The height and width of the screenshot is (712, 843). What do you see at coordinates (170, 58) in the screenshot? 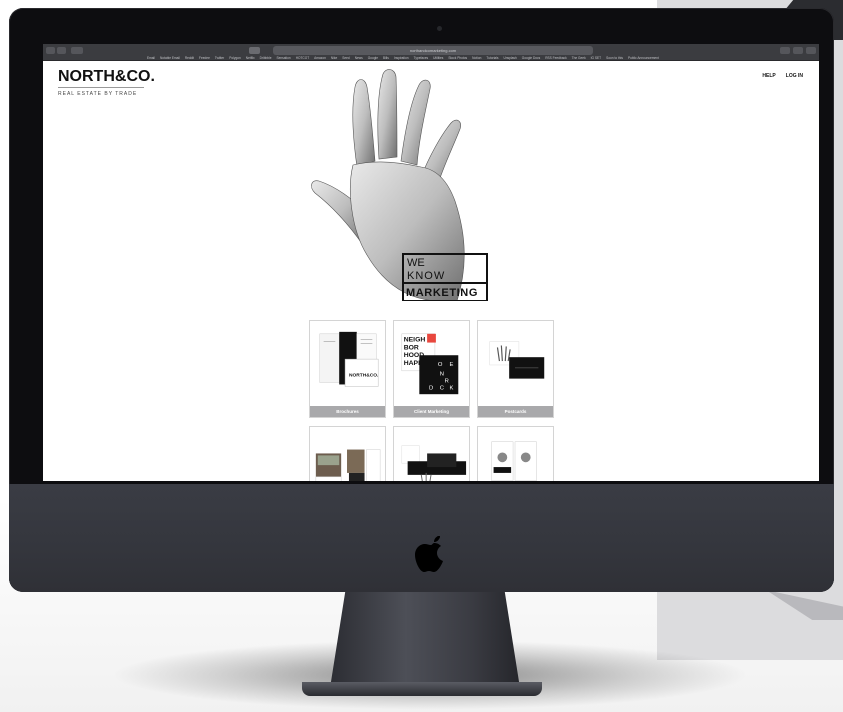
I see `favorites-item: Notable Email` at bounding box center [170, 58].